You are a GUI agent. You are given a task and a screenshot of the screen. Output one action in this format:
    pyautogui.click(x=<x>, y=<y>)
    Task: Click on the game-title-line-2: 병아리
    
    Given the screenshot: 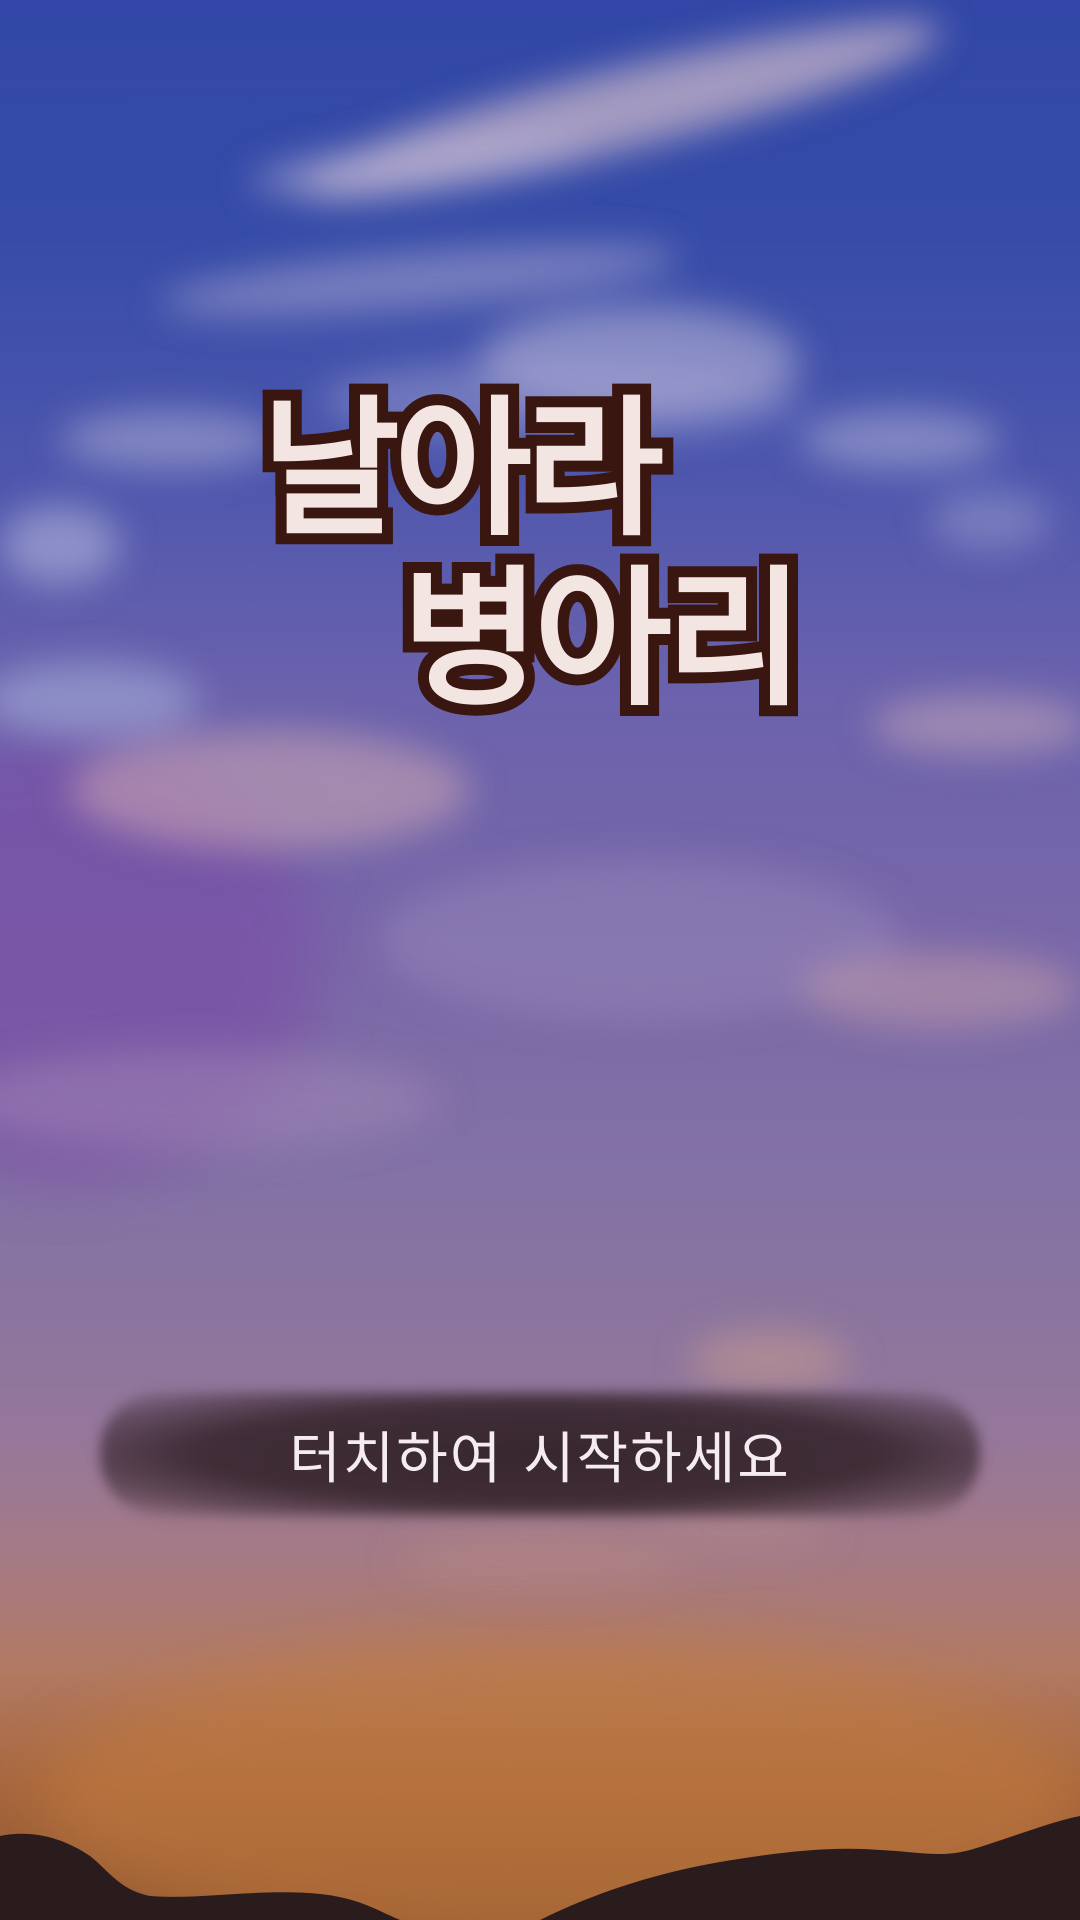 What is the action you would take?
    pyautogui.click(x=603, y=640)
    